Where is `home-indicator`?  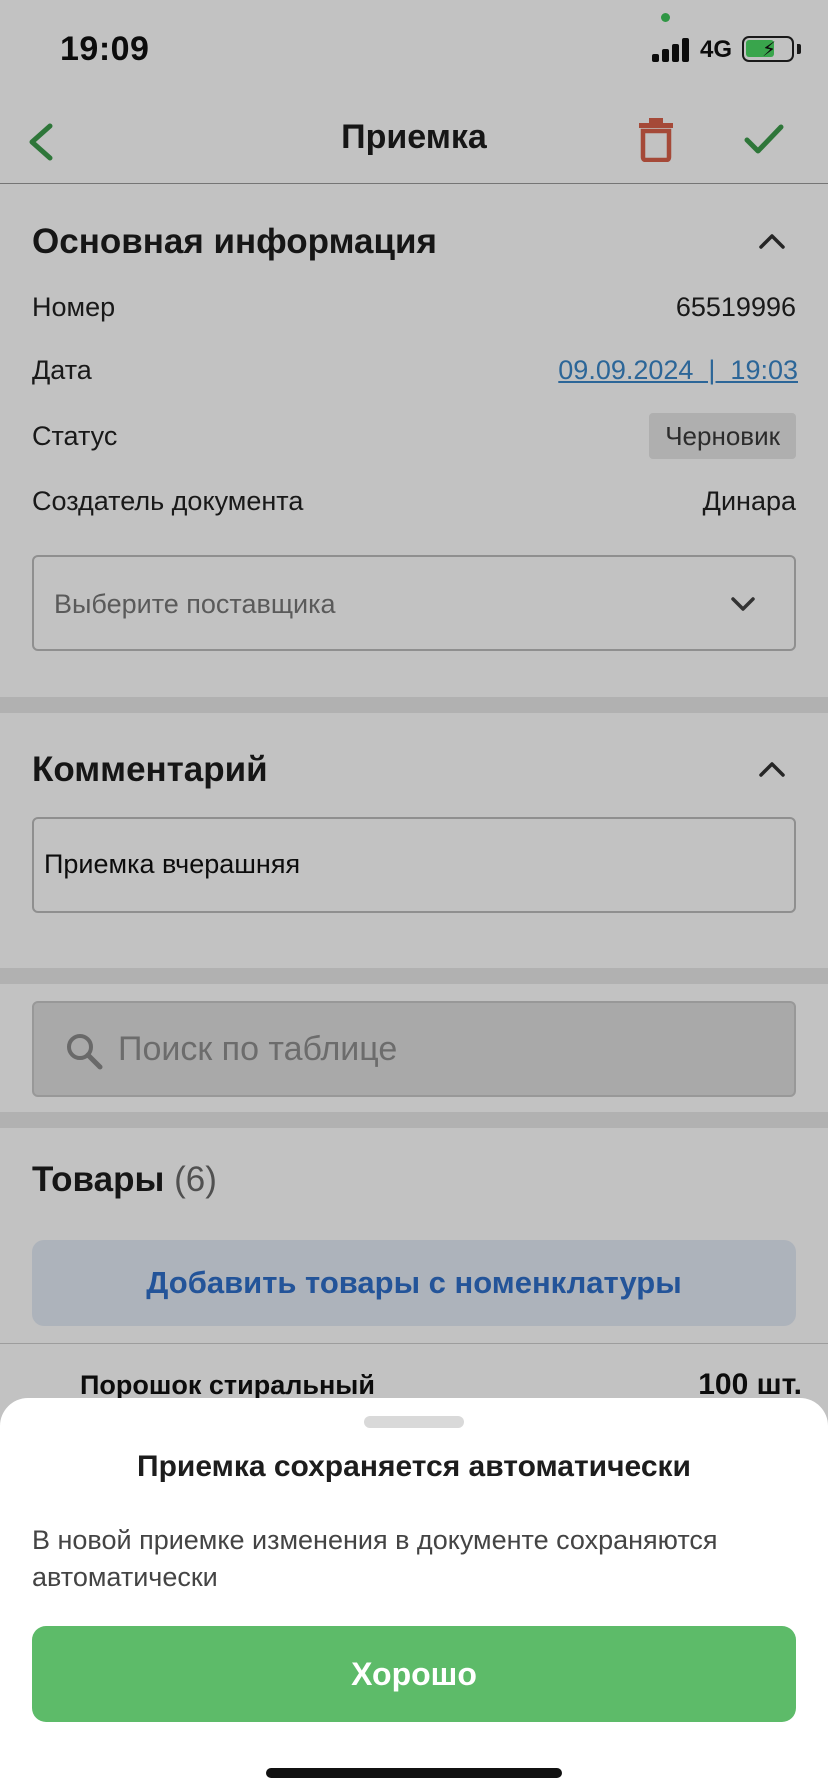
home-indicator is located at coordinates (414, 1773).